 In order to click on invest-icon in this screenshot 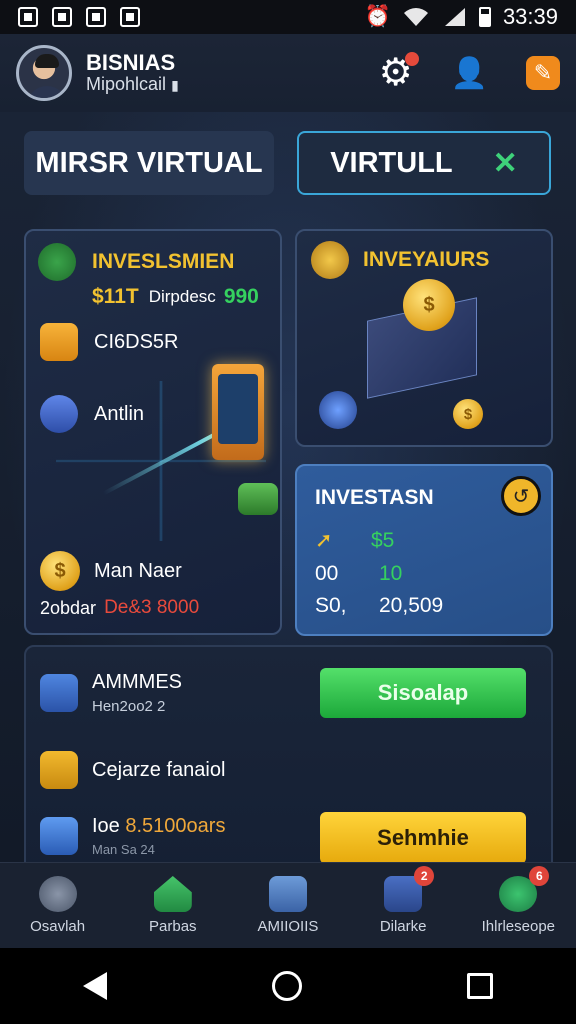, I will do `click(57, 262)`.